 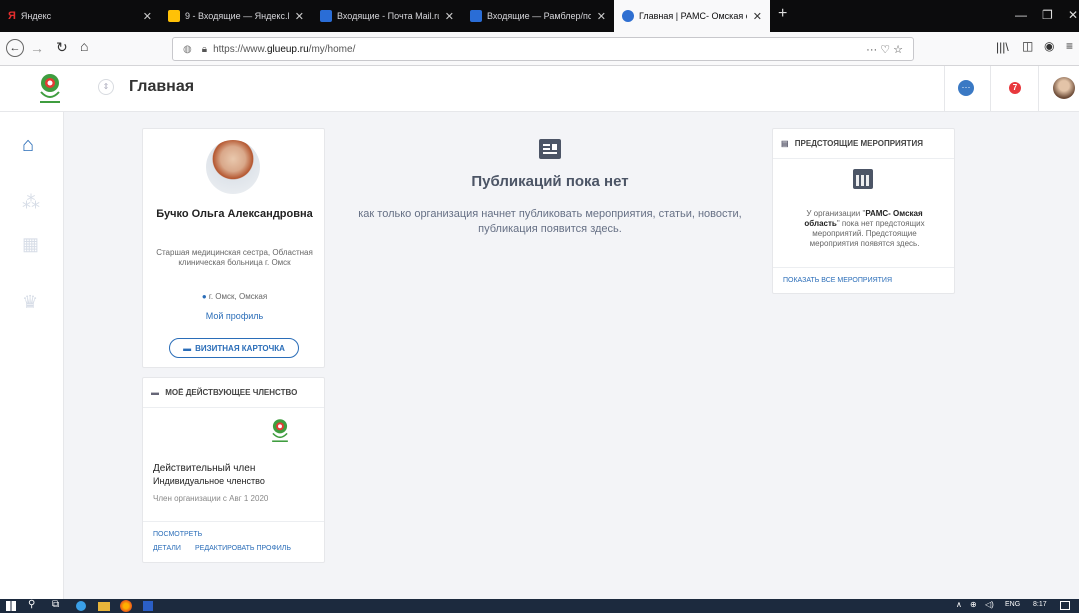 What do you see at coordinates (863, 179) in the screenshot?
I see `calendar-icon` at bounding box center [863, 179].